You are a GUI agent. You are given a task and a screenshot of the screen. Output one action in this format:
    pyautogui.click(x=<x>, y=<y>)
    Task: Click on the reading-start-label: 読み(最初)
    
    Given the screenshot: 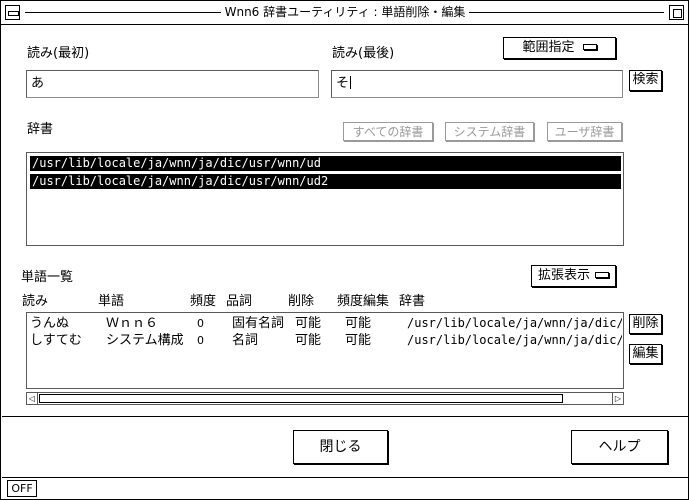 What is the action you would take?
    pyautogui.click(x=58, y=53)
    